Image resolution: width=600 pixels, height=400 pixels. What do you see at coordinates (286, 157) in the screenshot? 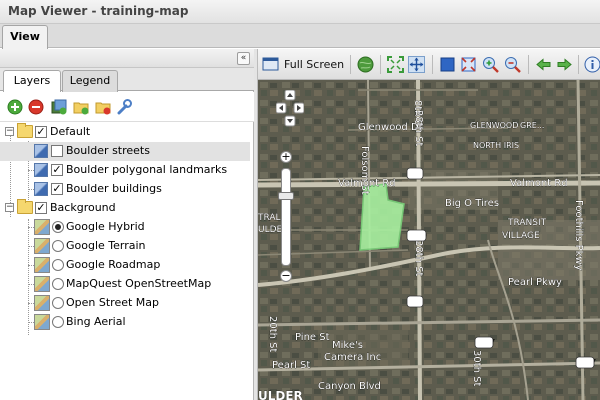
I see `zoom-in-button: +` at bounding box center [286, 157].